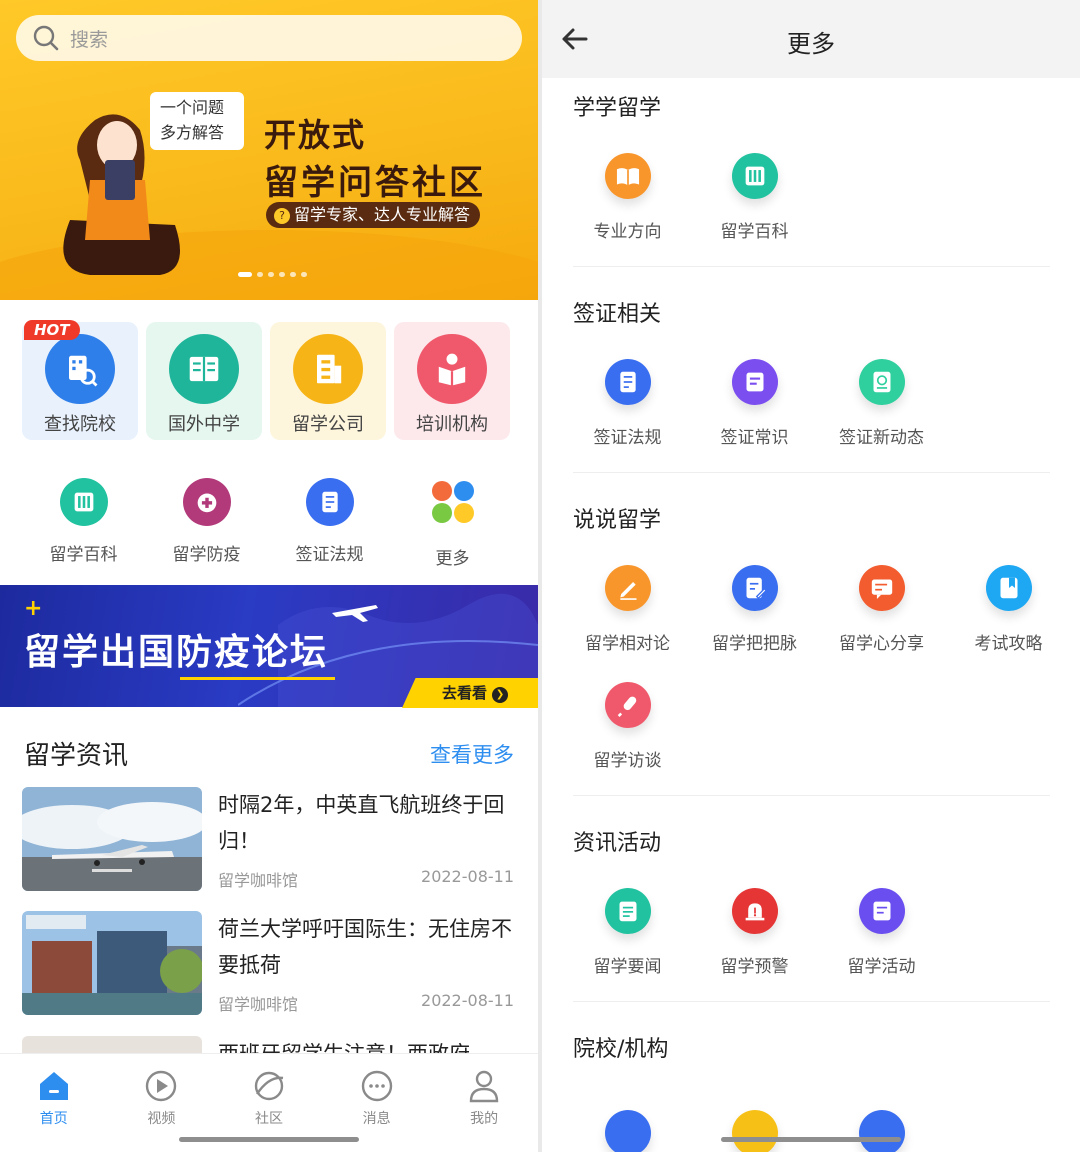 The image size is (1080, 1152). I want to click on section-title: 院校/机构, so click(621, 1049).